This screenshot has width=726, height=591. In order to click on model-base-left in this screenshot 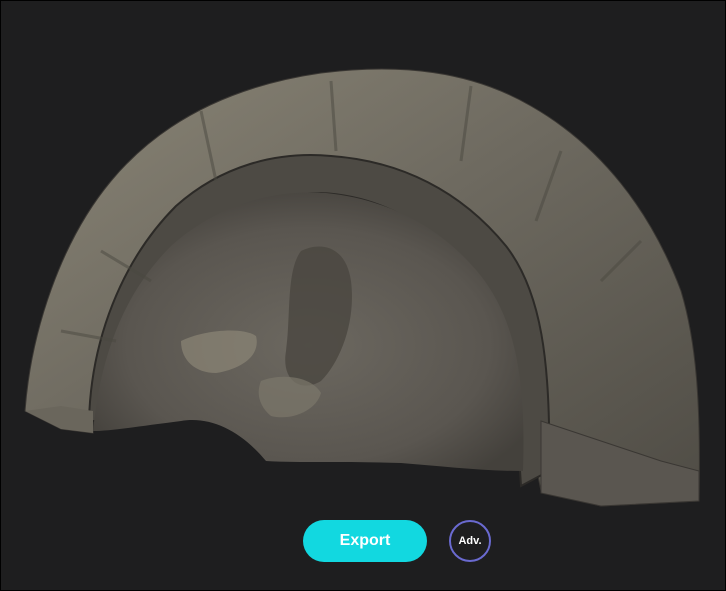, I will do `click(59, 419)`.